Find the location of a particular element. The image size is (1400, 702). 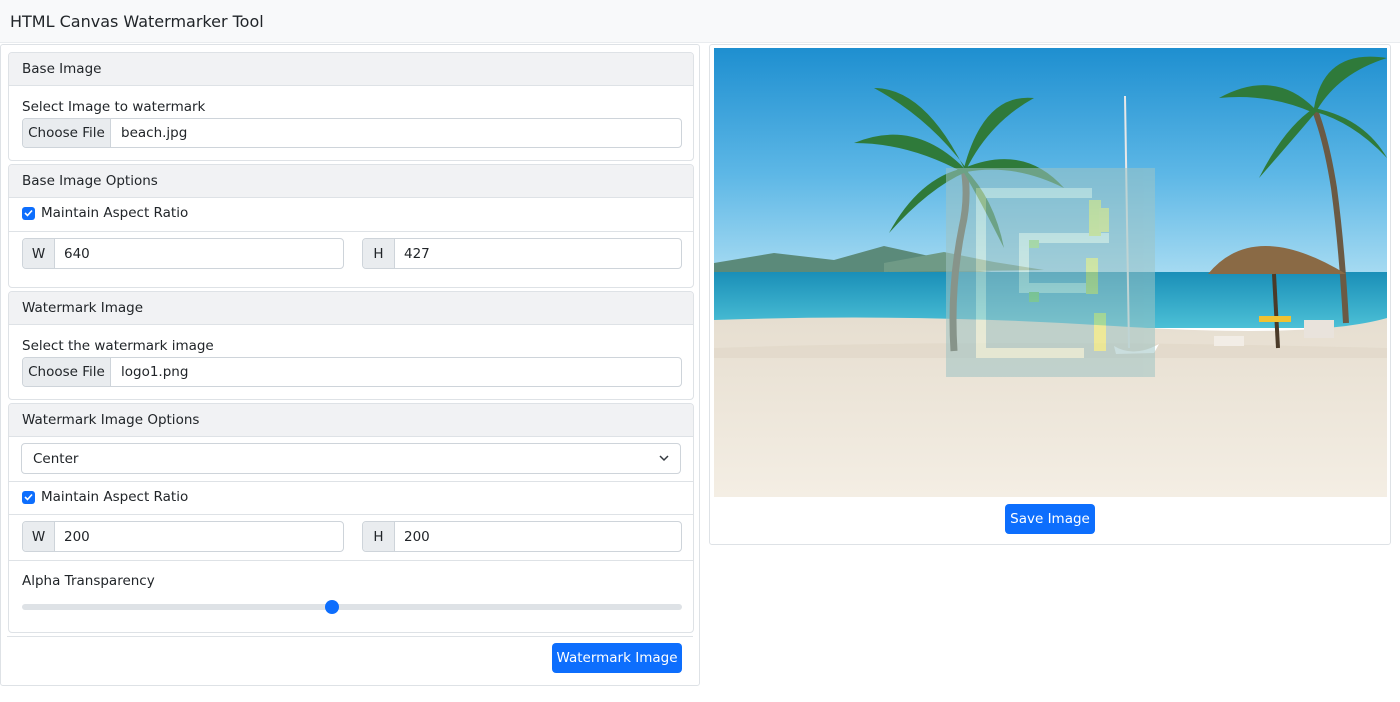

chevron-down-icon is located at coordinates (664, 458).